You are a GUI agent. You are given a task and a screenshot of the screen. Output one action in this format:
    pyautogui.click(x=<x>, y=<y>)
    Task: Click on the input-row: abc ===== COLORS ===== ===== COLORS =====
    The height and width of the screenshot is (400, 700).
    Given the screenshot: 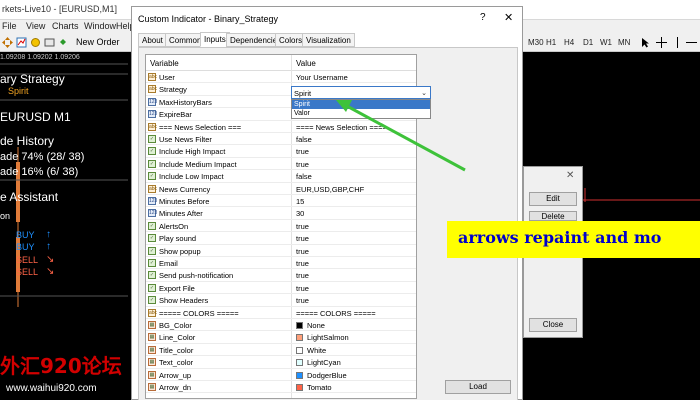 What is the action you would take?
    pyautogui.click(x=281, y=313)
    